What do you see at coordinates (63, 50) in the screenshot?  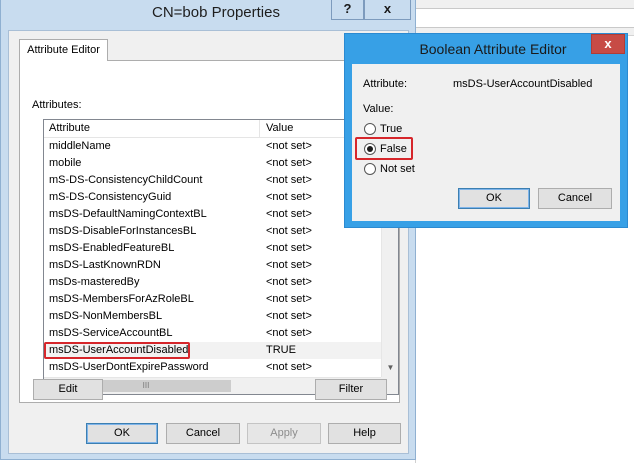 I see `tab-attribute-editor: Attribute Editor` at bounding box center [63, 50].